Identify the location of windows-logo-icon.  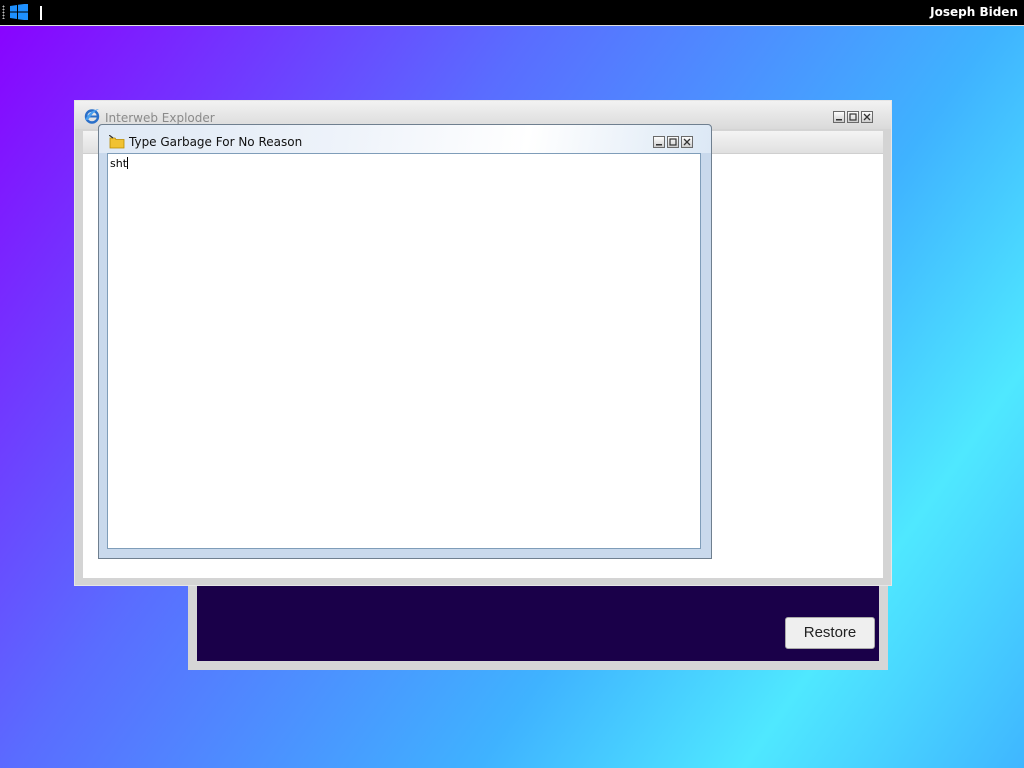
(19, 12).